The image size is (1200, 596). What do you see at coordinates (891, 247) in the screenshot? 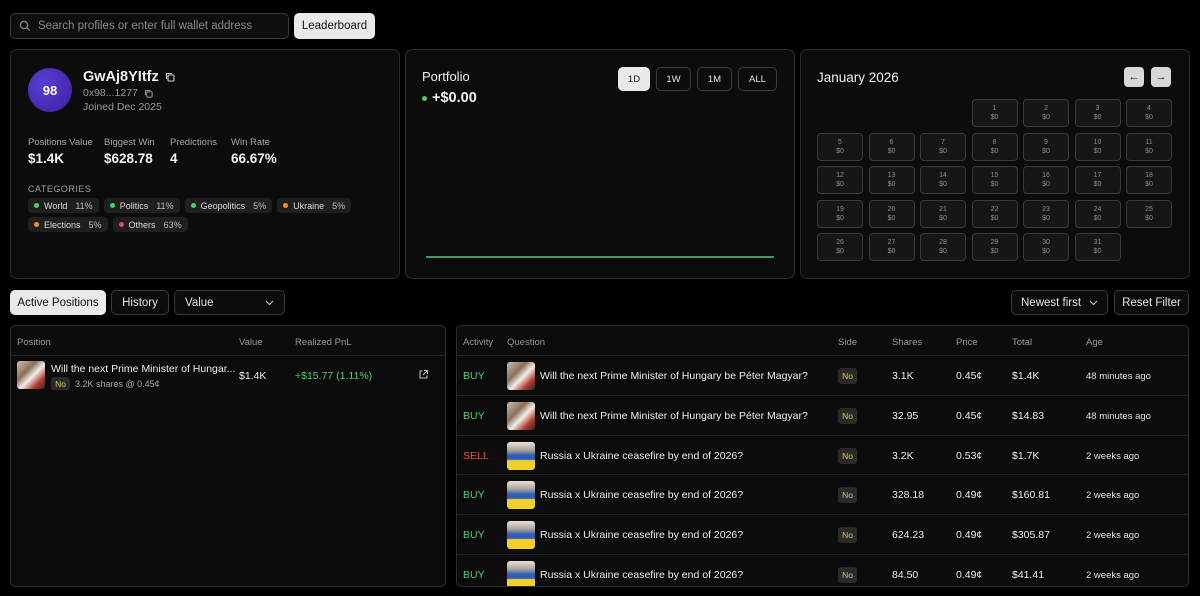
I see `calendar-day: 27 $0` at bounding box center [891, 247].